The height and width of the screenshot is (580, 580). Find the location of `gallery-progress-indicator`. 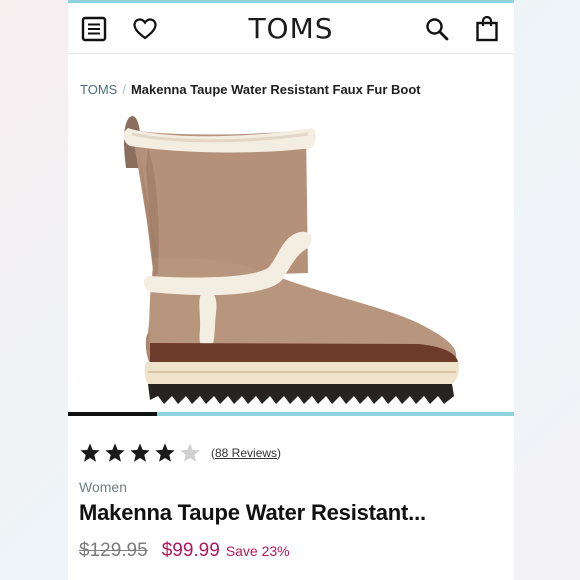

gallery-progress-indicator is located at coordinates (113, 414).